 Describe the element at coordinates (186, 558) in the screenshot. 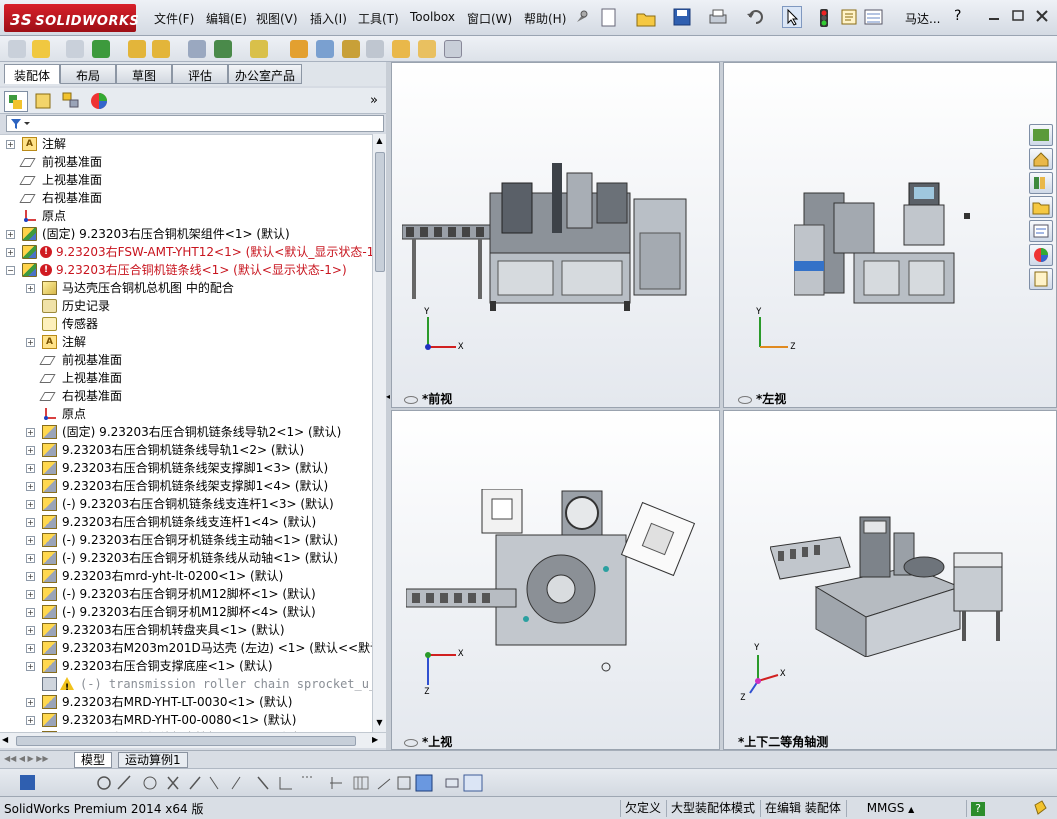

I see `tree-item: + (-) 9.23203右压合铜牙机链条线从动轴<1> (默认)` at that location.